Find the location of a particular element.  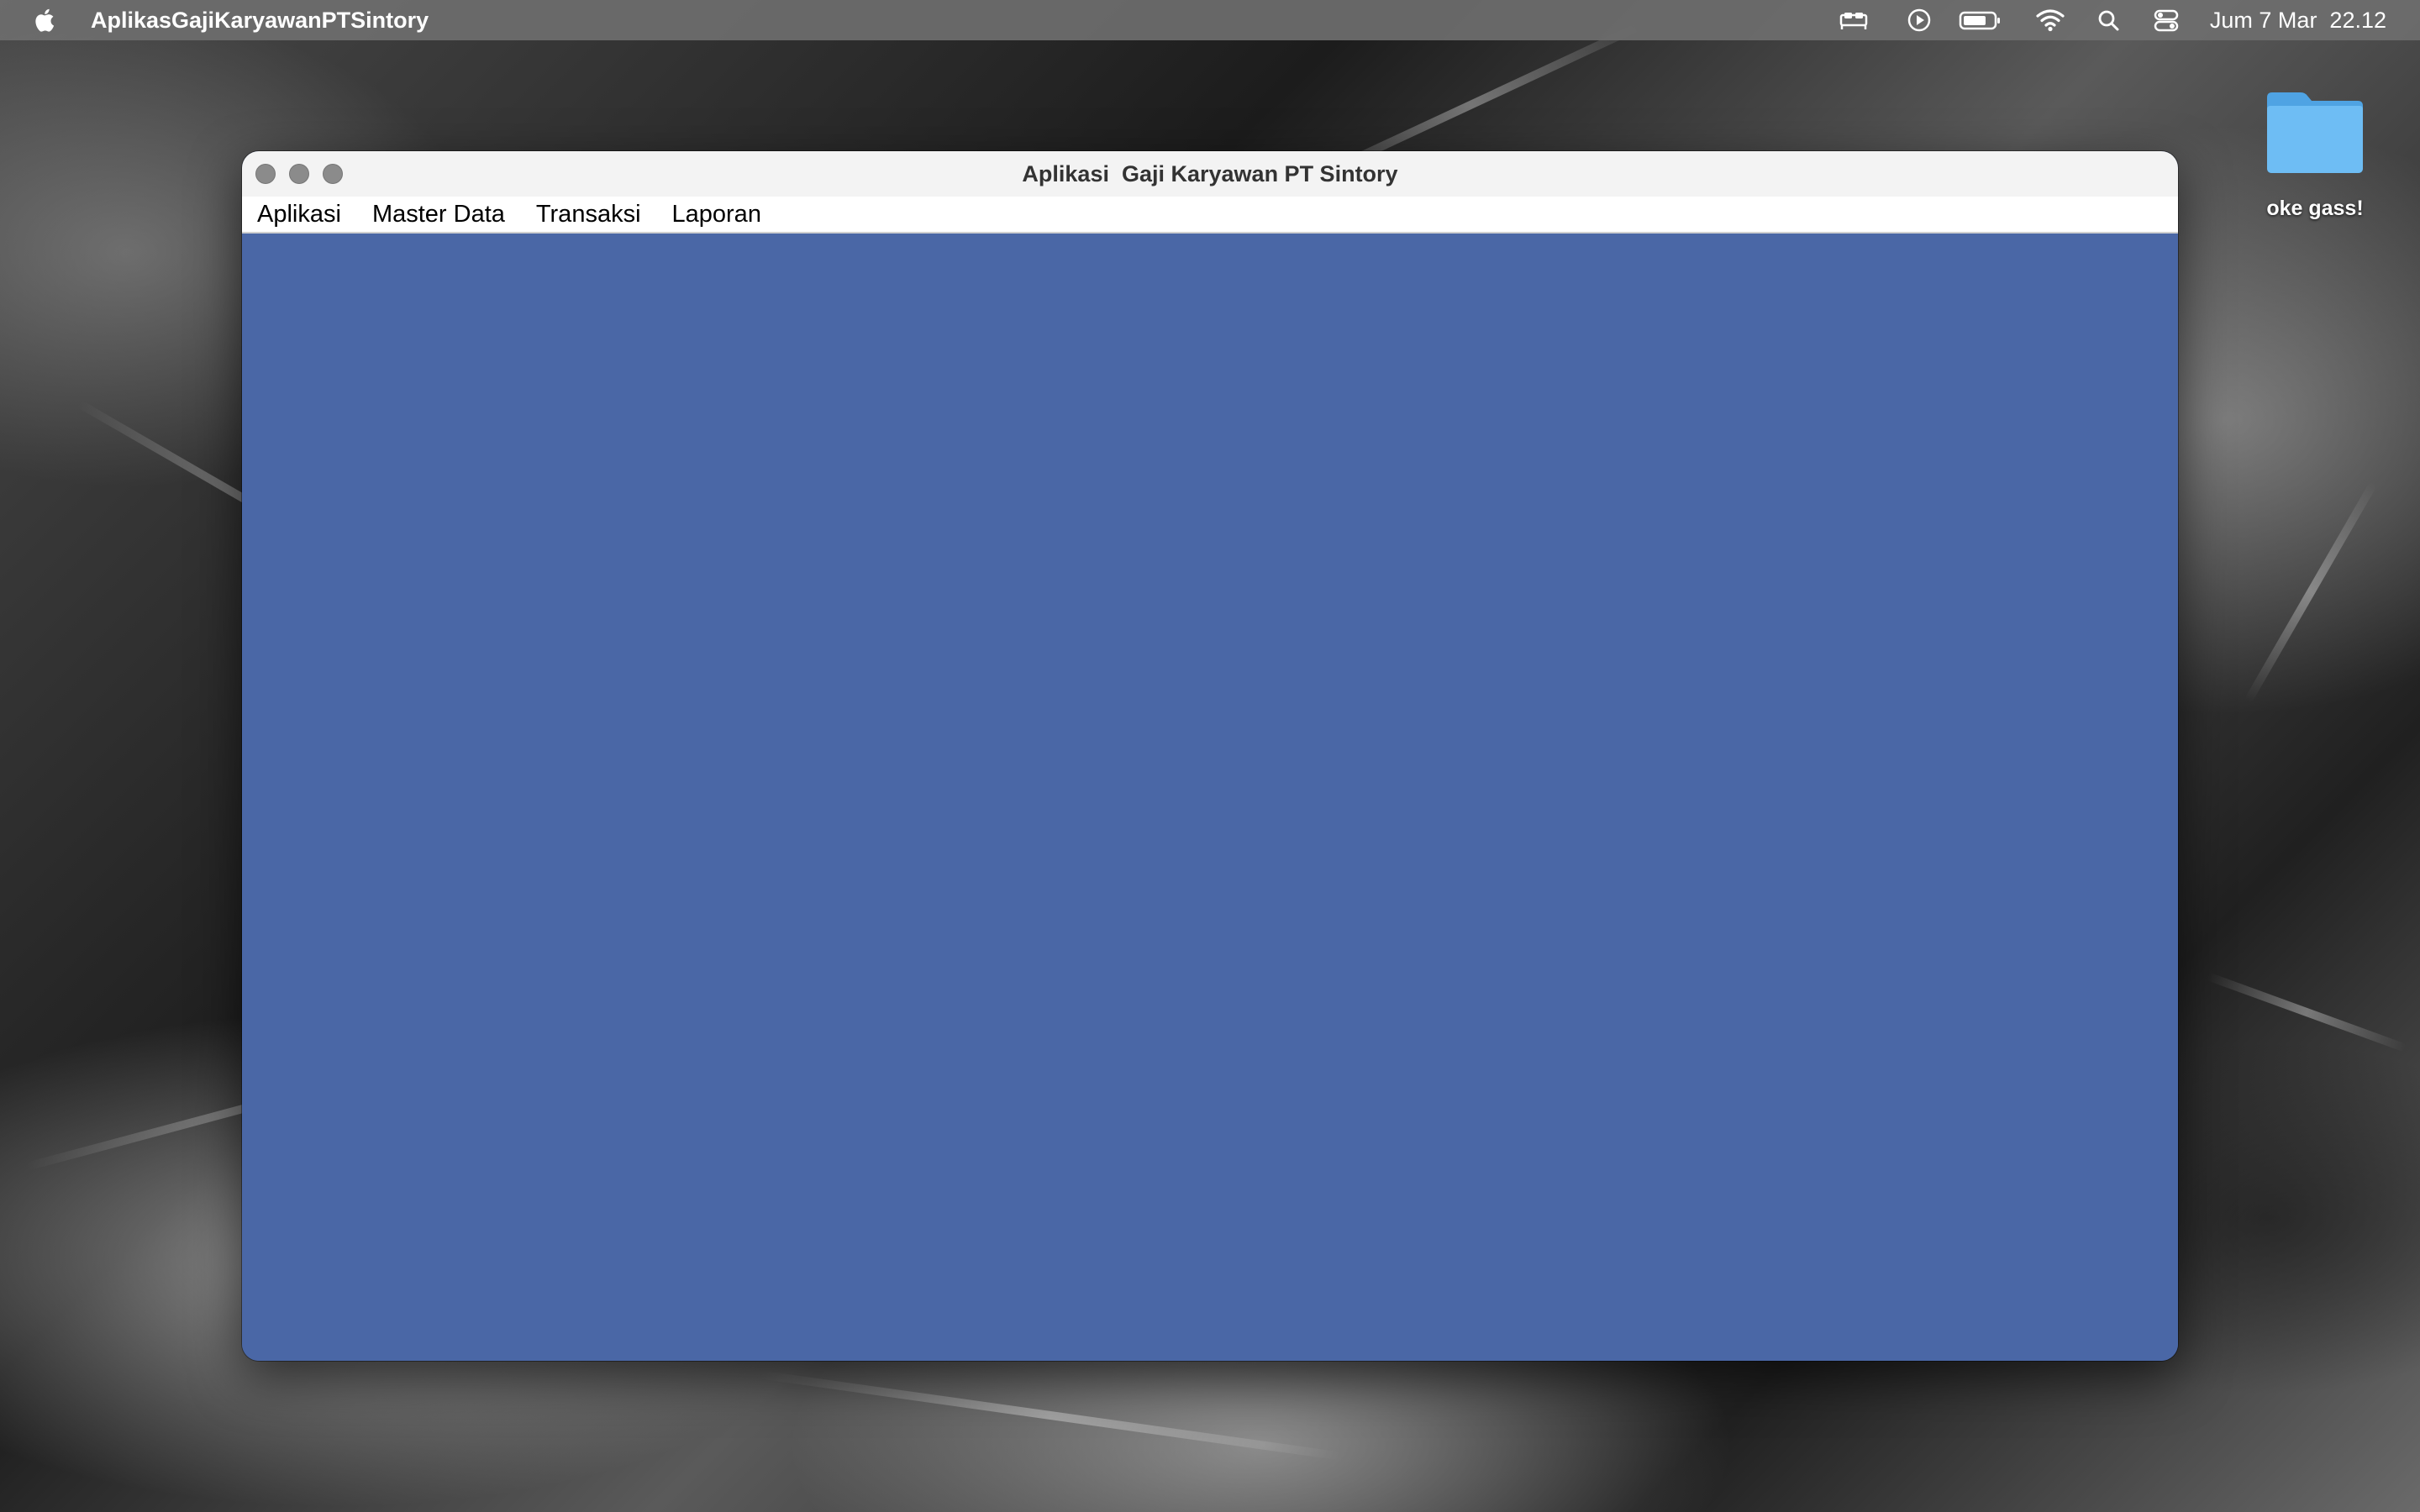

window-titlebar: Aplikasi Gaji Karyawan PT Sintory is located at coordinates (1210, 174).